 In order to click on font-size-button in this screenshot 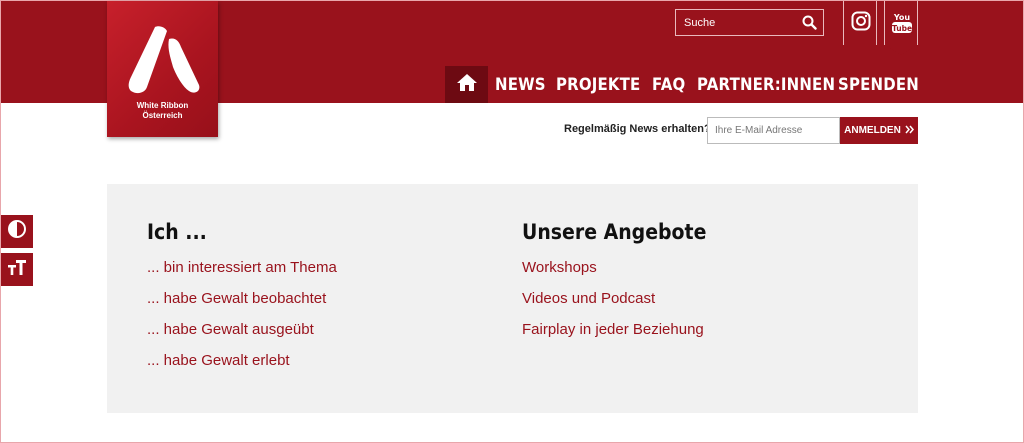, I will do `click(17, 269)`.